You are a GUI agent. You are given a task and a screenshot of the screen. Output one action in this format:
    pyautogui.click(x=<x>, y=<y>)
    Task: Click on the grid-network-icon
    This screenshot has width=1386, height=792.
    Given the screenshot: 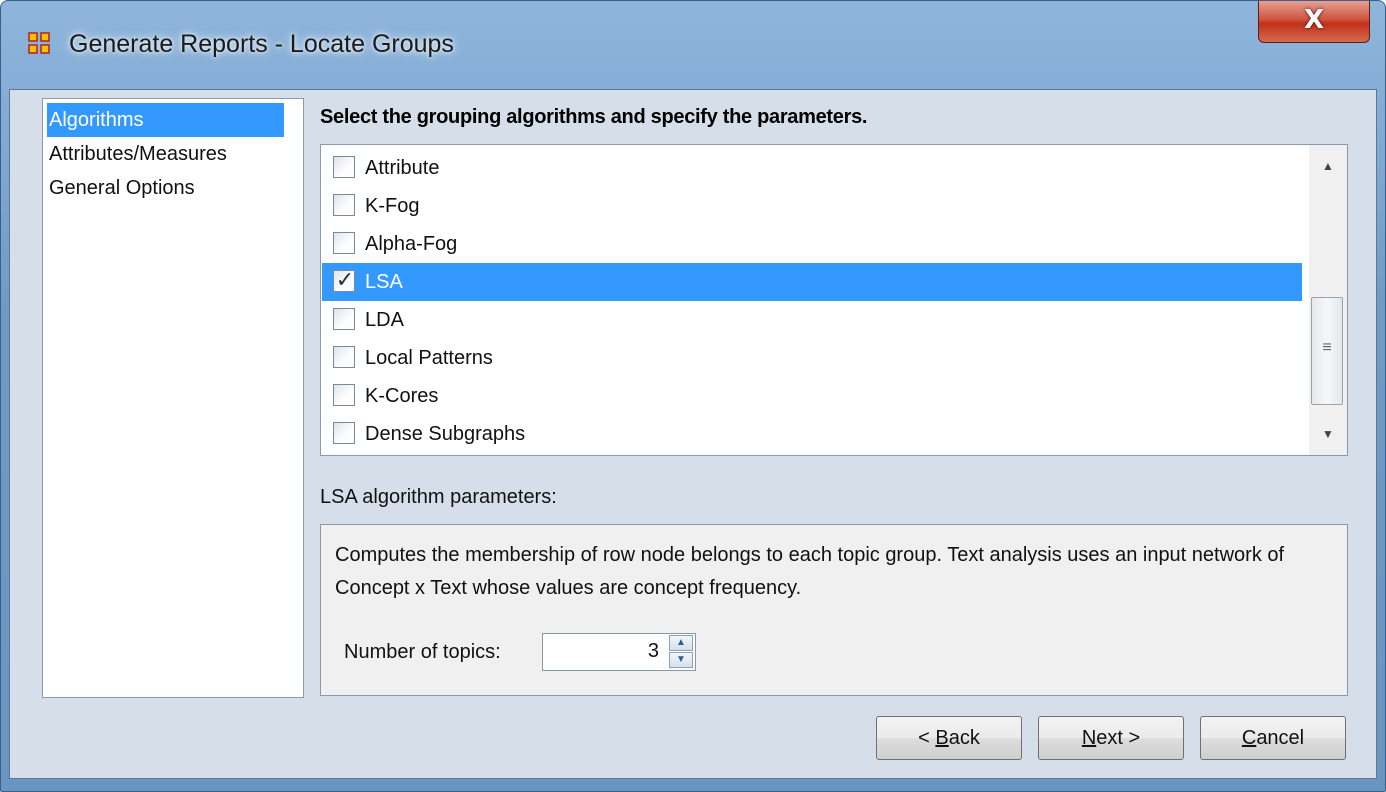 What is the action you would take?
    pyautogui.click(x=39, y=43)
    